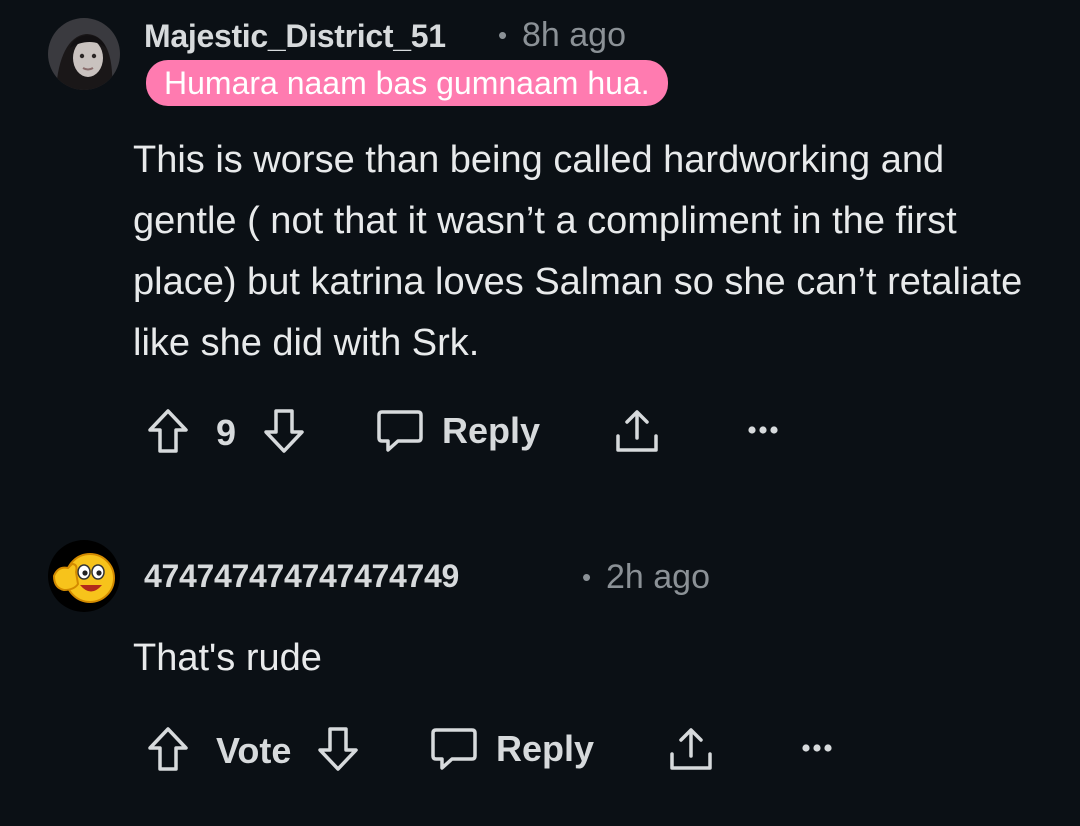 The image size is (1080, 826). What do you see at coordinates (658, 577) in the screenshot?
I see `timestamp: 2h ago` at bounding box center [658, 577].